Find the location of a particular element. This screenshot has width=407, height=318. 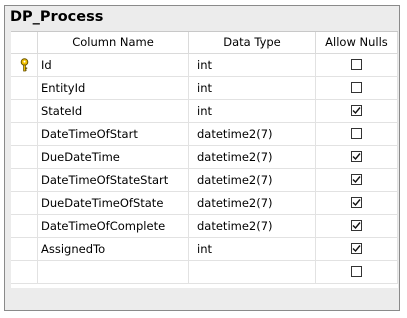

table-row: DueDateTimeOfState datetime2(7) is located at coordinates (204, 203).